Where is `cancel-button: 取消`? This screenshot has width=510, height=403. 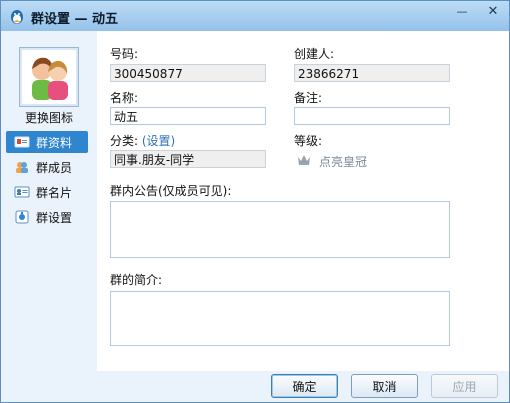
cancel-button: 取消 is located at coordinates (384, 386).